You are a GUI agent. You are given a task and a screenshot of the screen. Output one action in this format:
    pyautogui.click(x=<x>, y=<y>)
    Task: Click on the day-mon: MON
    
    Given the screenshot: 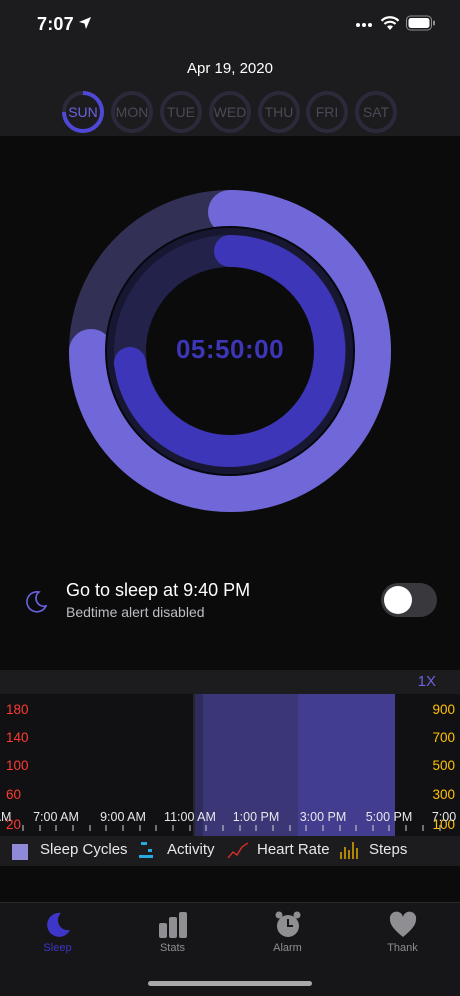 What is the action you would take?
    pyautogui.click(x=132, y=112)
    